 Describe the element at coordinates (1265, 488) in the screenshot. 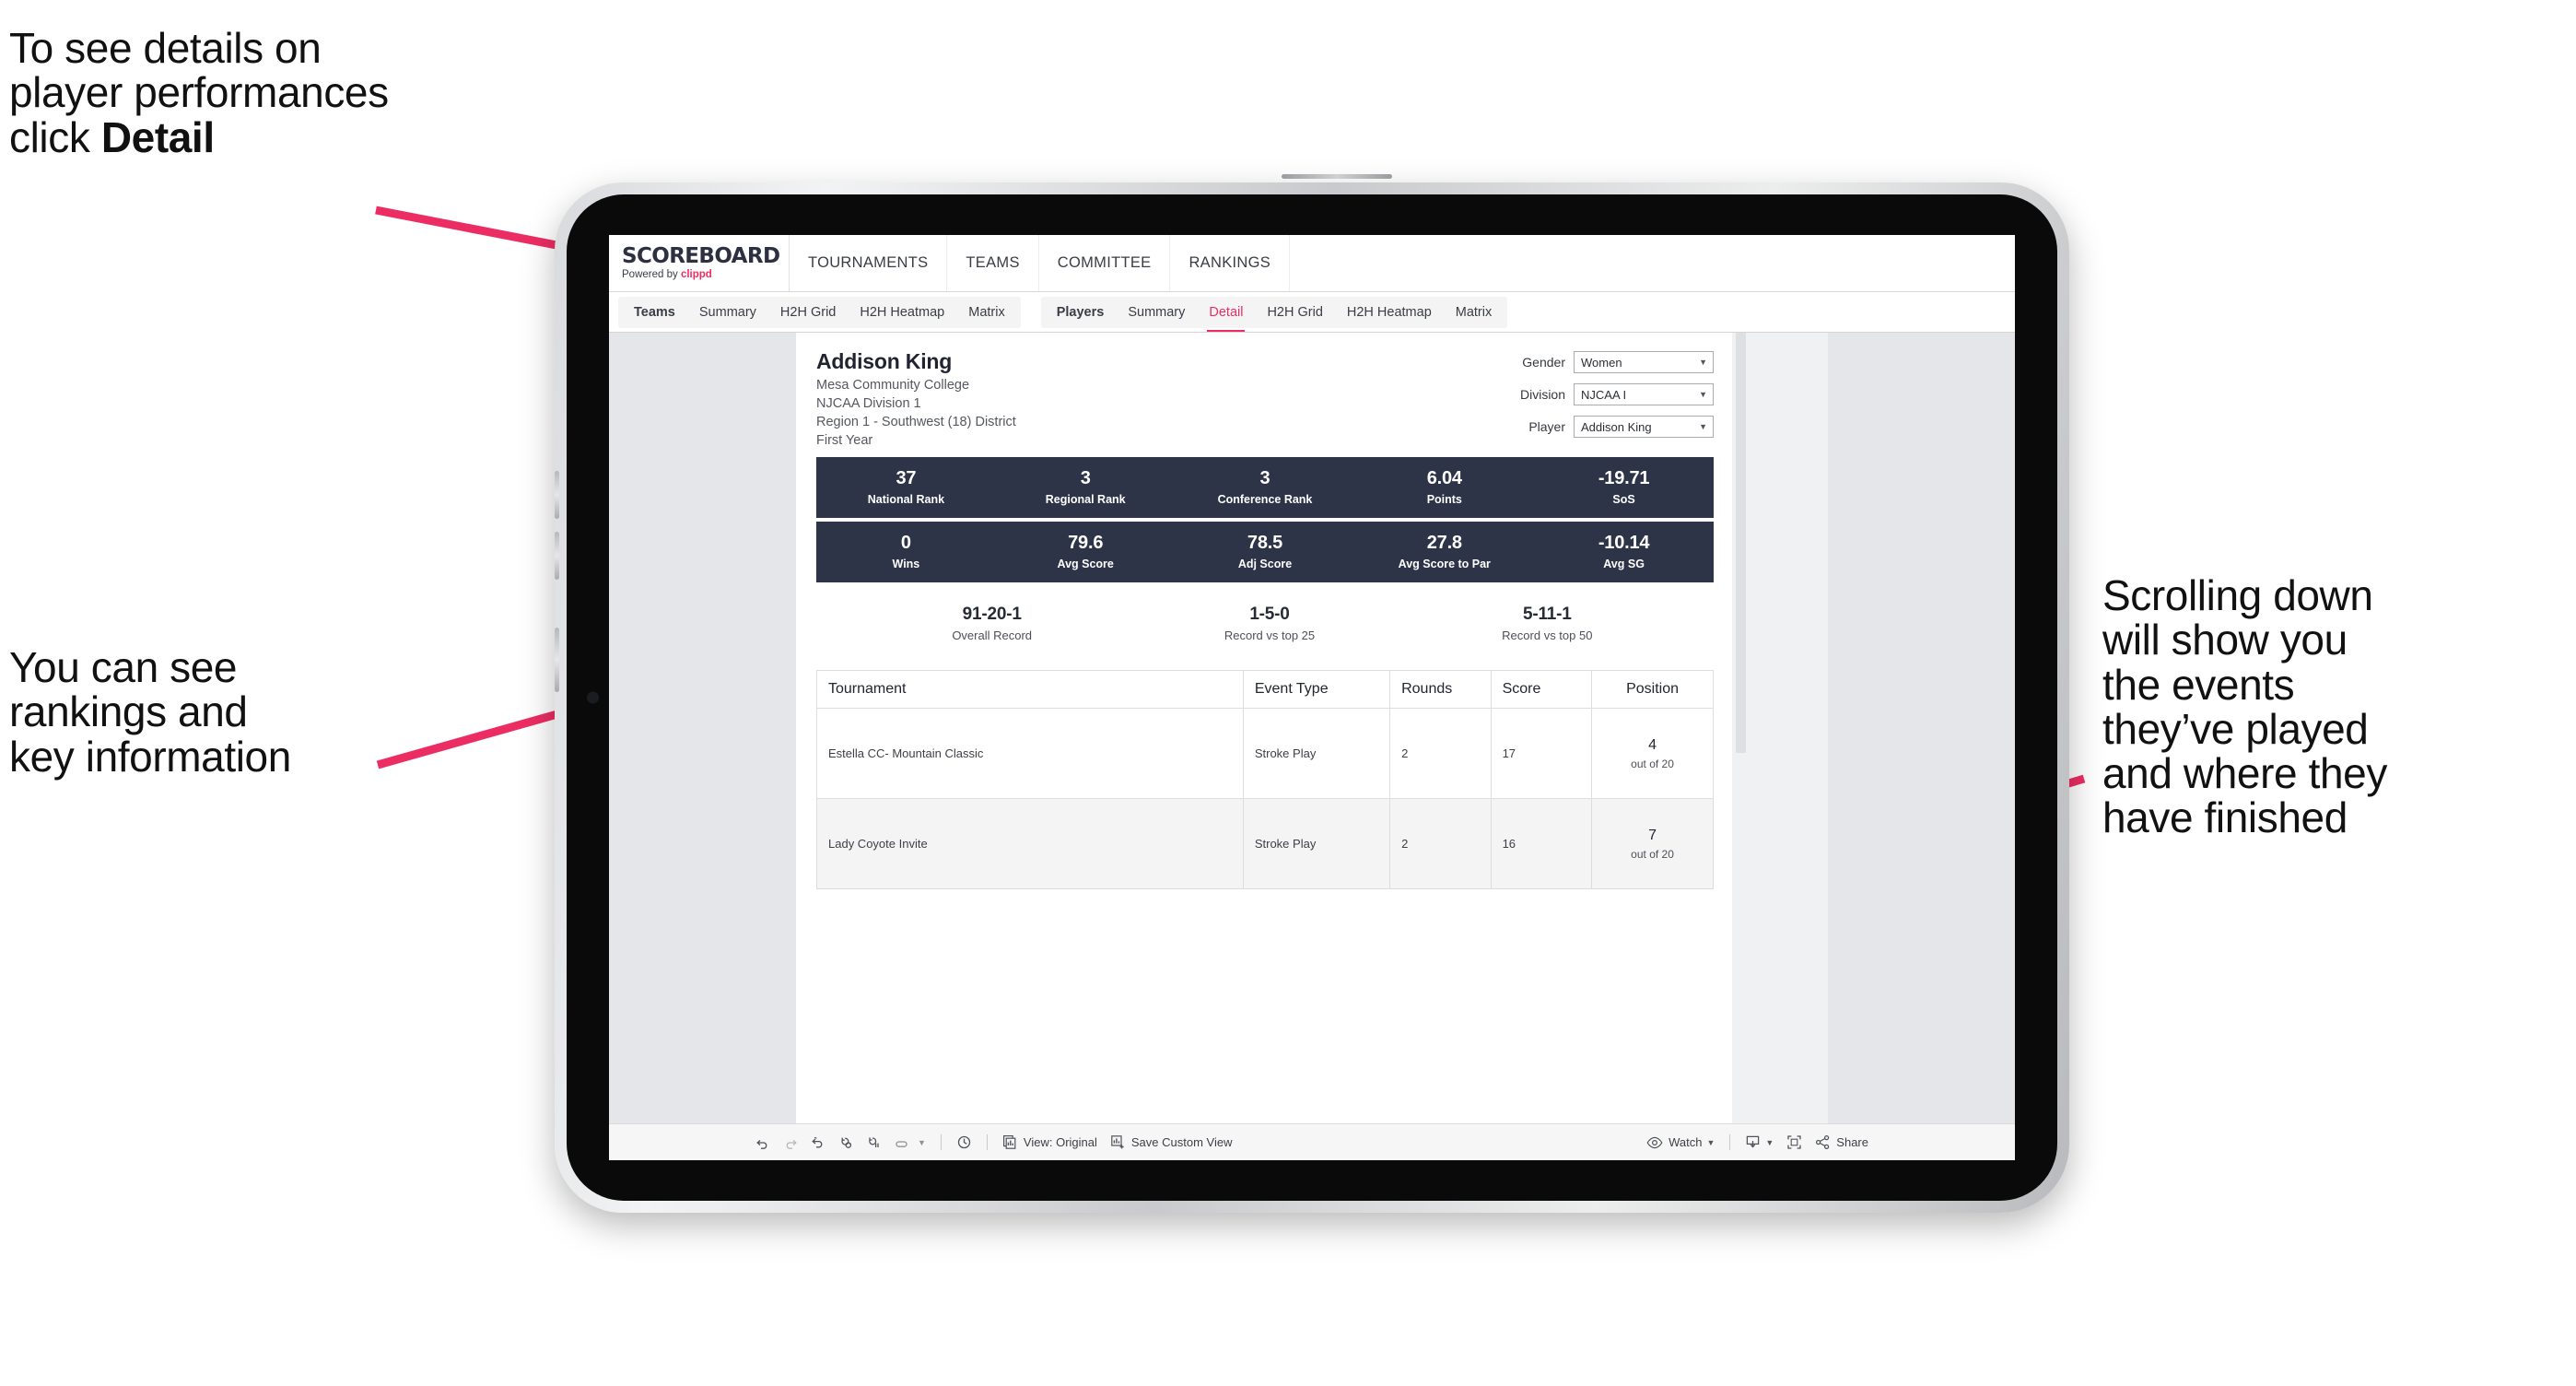

I see `stat-conference-rank: 3 Conference Rank` at that location.